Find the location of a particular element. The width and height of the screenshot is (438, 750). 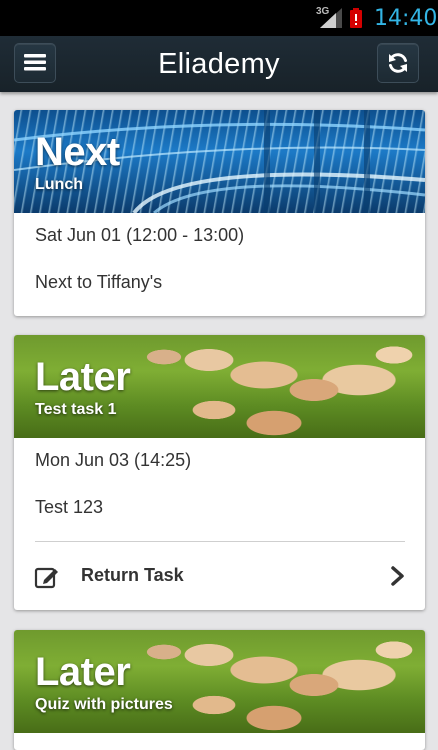

card-banner-image: Next Lunch is located at coordinates (219, 161).